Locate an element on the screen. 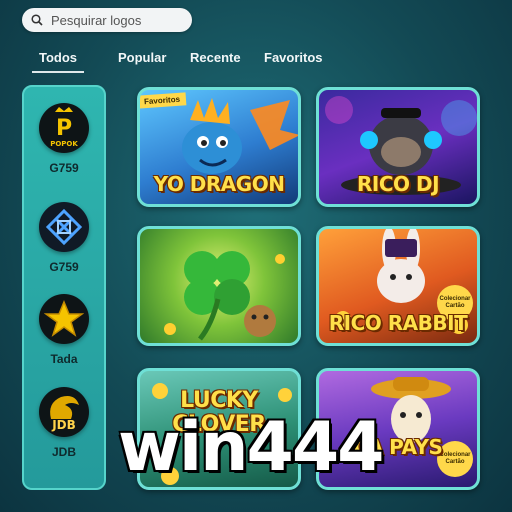  game-title: RICO DJ is located at coordinates (398, 184).